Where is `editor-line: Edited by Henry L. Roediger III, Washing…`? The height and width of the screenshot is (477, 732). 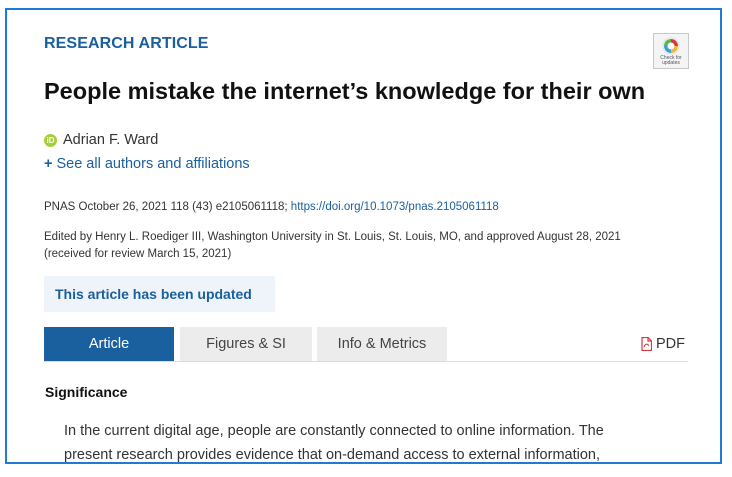
editor-line: Edited by Henry L. Roediger III, Washing… is located at coordinates (332, 237).